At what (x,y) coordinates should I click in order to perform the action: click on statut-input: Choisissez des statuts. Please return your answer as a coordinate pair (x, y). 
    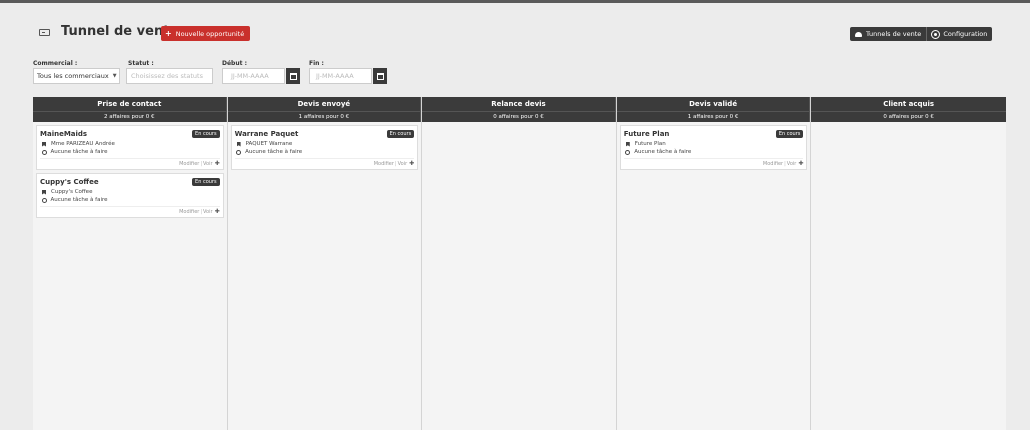
    Looking at the image, I should click on (169, 76).